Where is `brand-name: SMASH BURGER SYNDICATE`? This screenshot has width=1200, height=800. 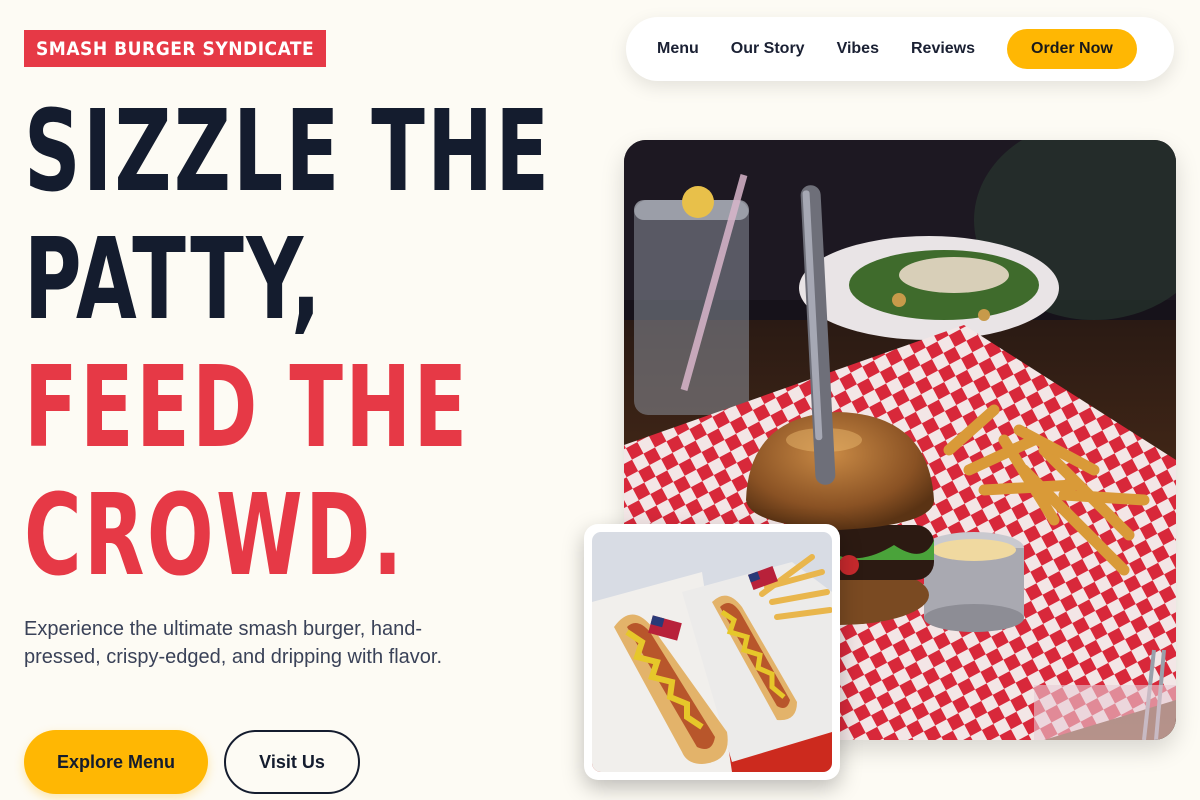 brand-name: SMASH BURGER SYNDICATE is located at coordinates (175, 48).